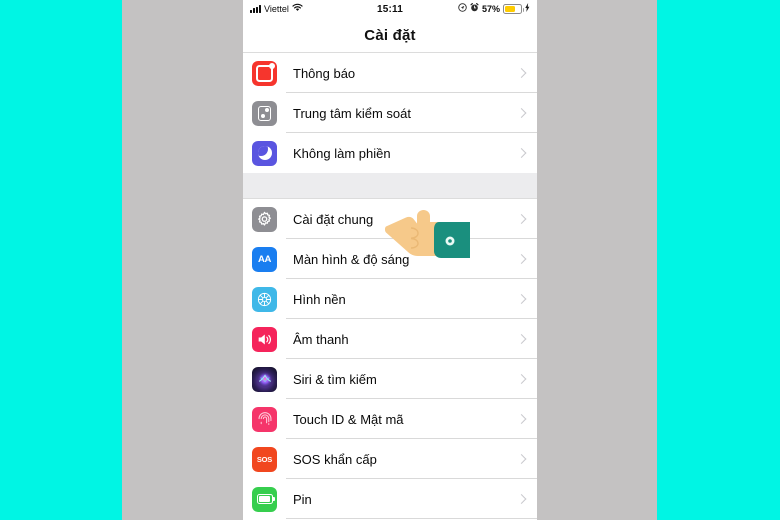 The height and width of the screenshot is (520, 780). Describe the element at coordinates (390, 219) in the screenshot. I see `settings-row-general: Cài đặt chung` at that location.